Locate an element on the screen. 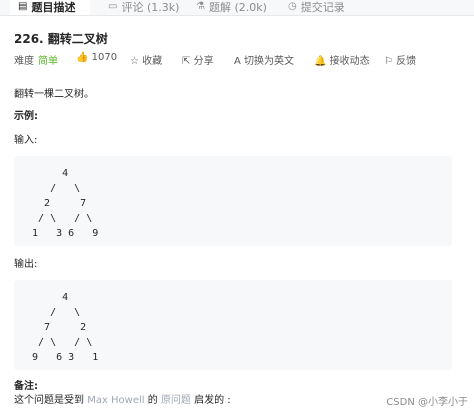 The height and width of the screenshot is (414, 474). note-text: 这个问题是受到 Max Howell 的 原问题 启发的 : is located at coordinates (122, 400).